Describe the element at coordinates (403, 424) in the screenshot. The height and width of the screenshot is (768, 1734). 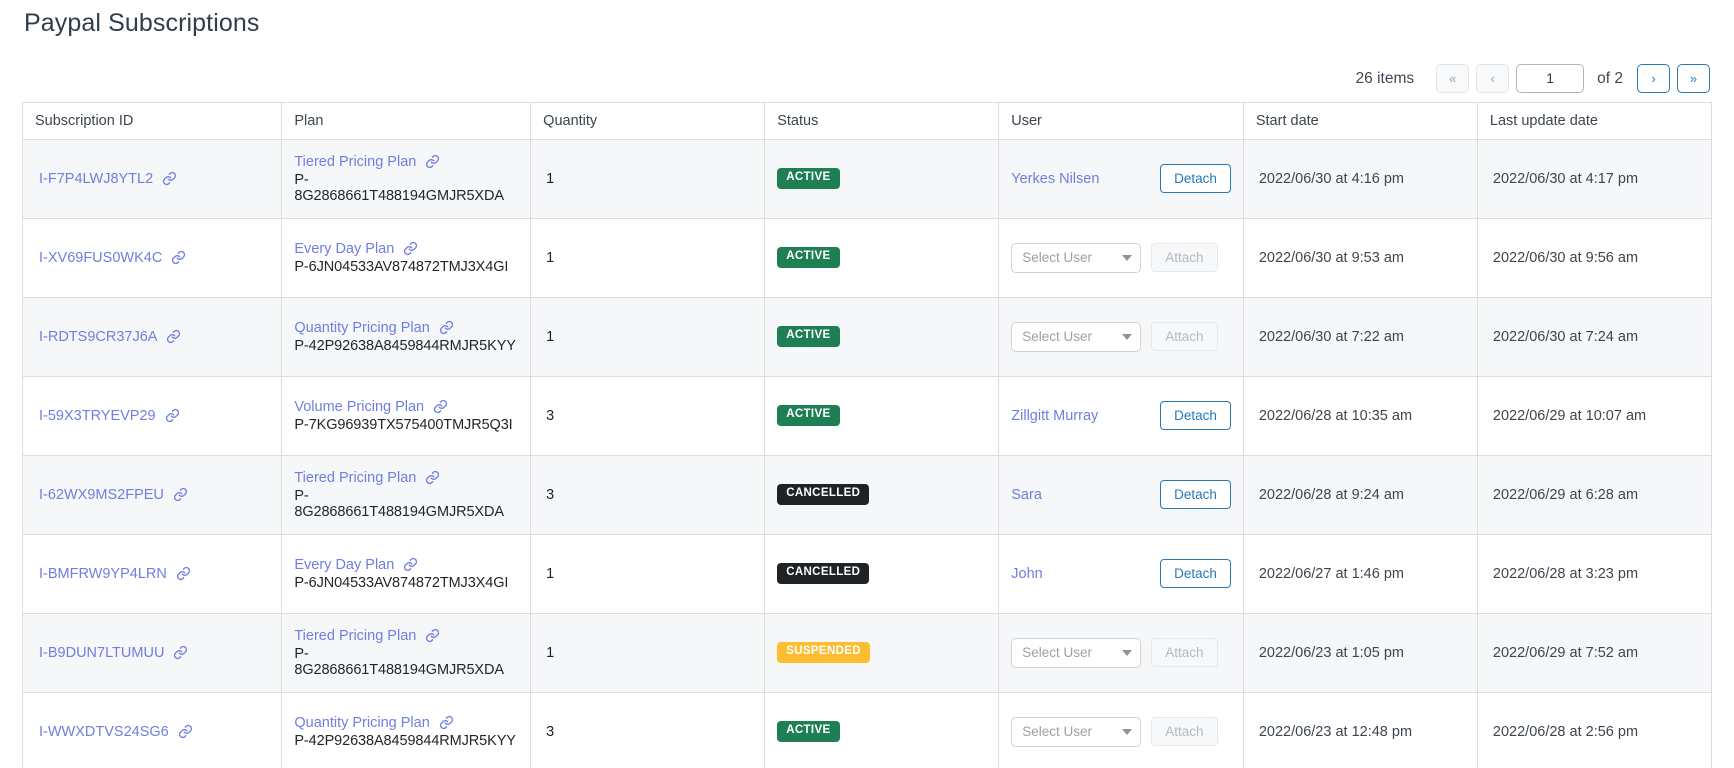
I see `plan-id-text: P-7KG96939TX575400TMJR5Q3I` at that location.